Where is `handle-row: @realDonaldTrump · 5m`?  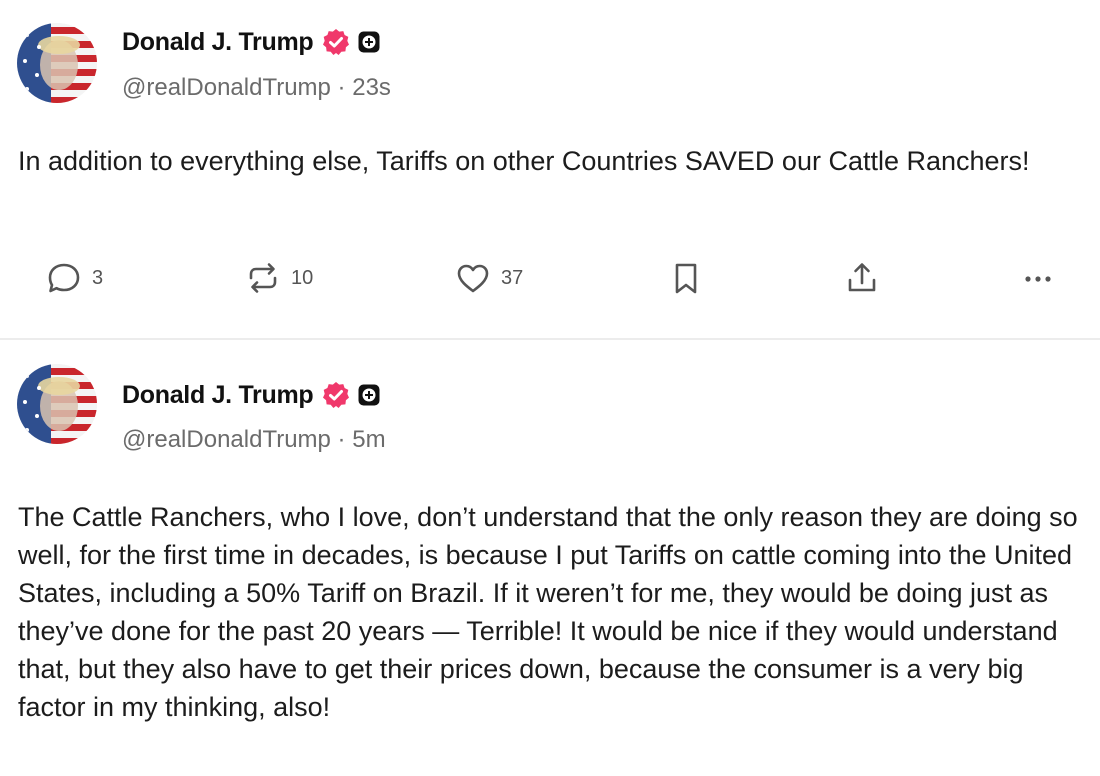
handle-row: @realDonaldTrump · 5m is located at coordinates (254, 440).